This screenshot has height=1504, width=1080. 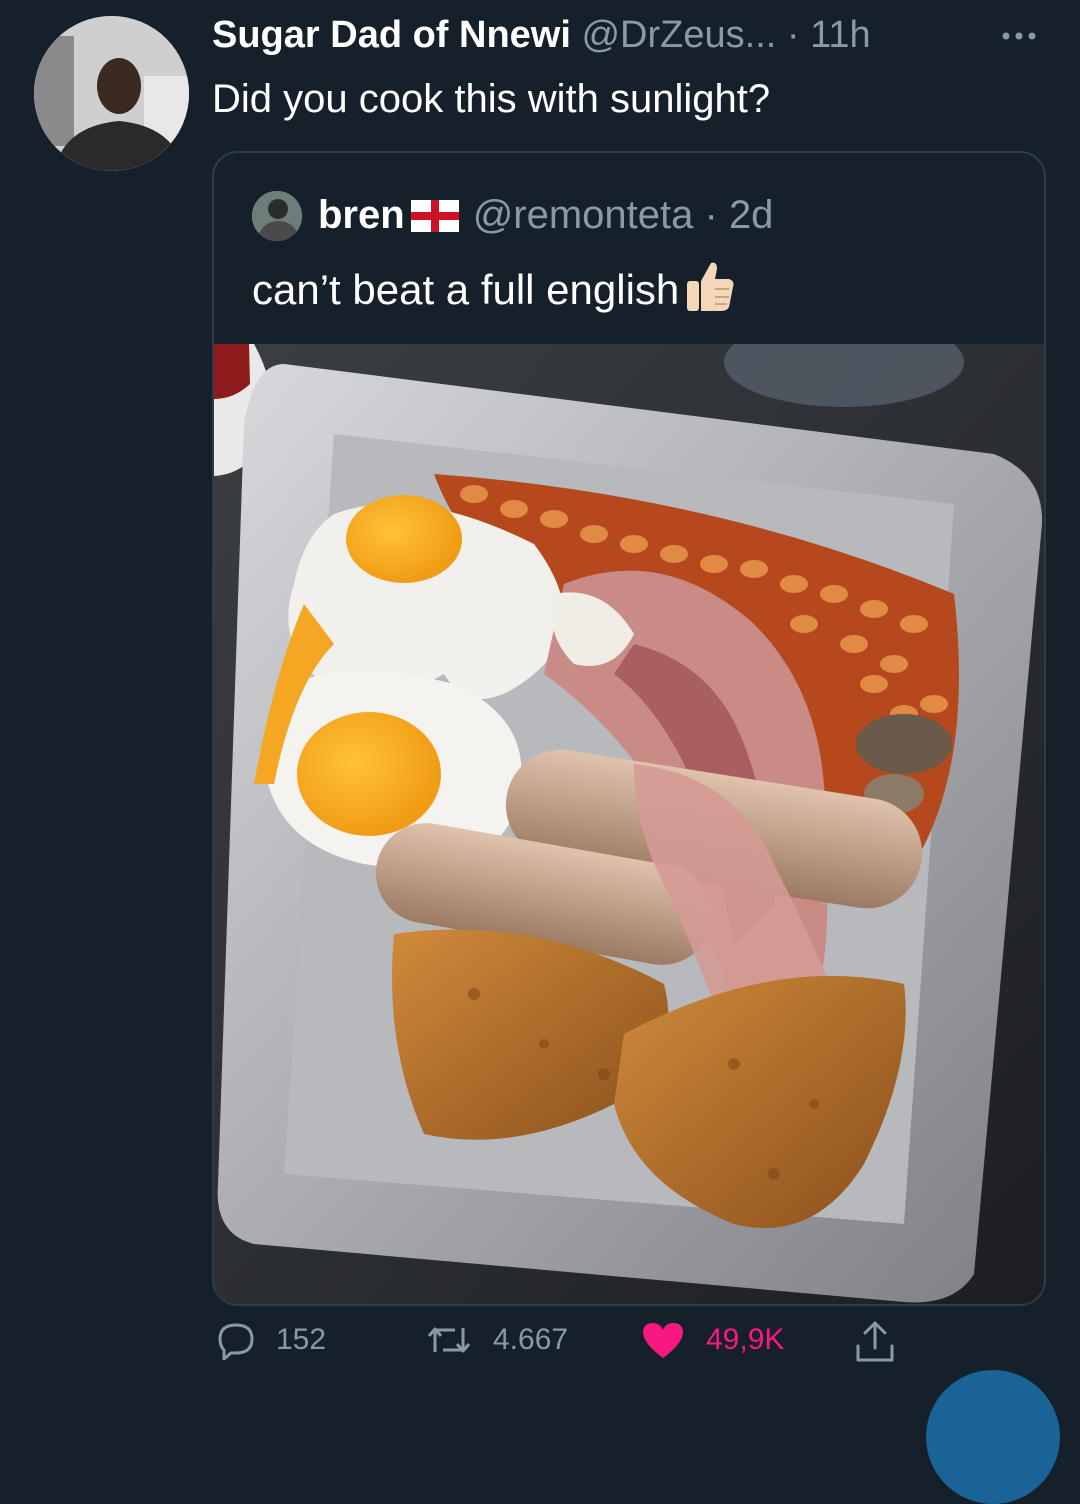 What do you see at coordinates (449, 1340) in the screenshot?
I see `retweet-icon` at bounding box center [449, 1340].